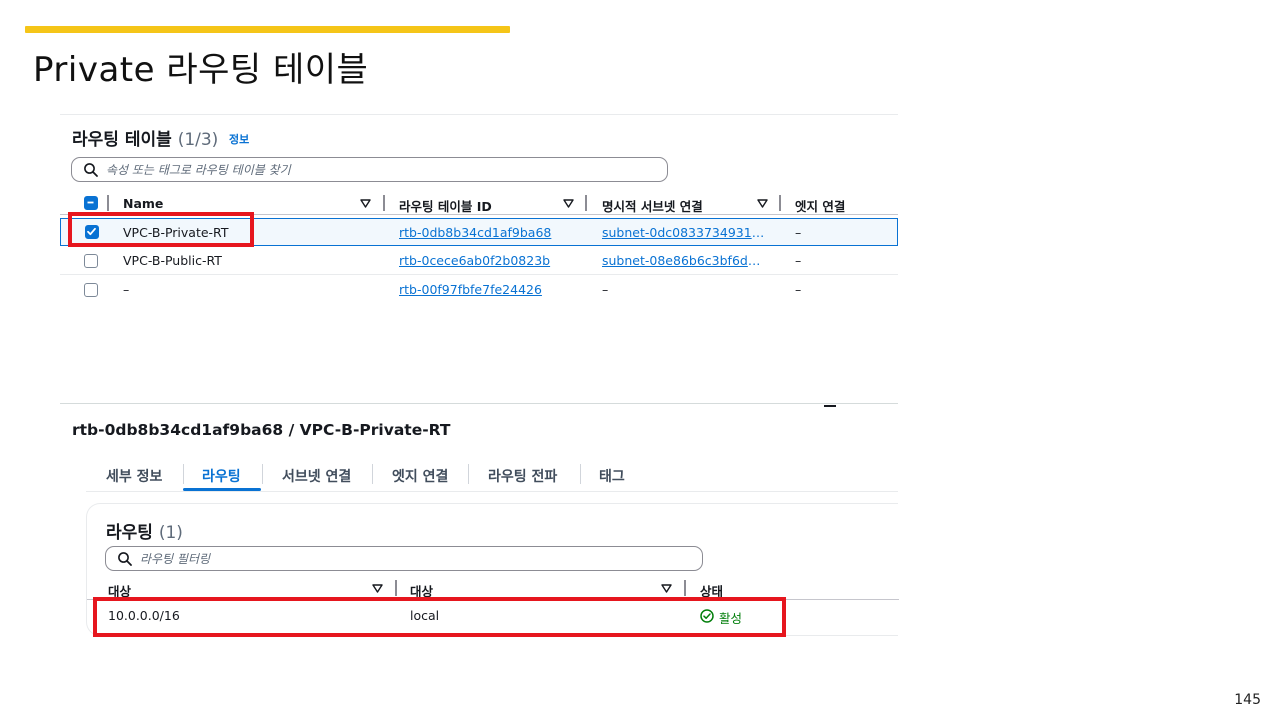 The image size is (1280, 720). Describe the element at coordinates (170, 533) in the screenshot. I see `routes-count: (1)` at that location.